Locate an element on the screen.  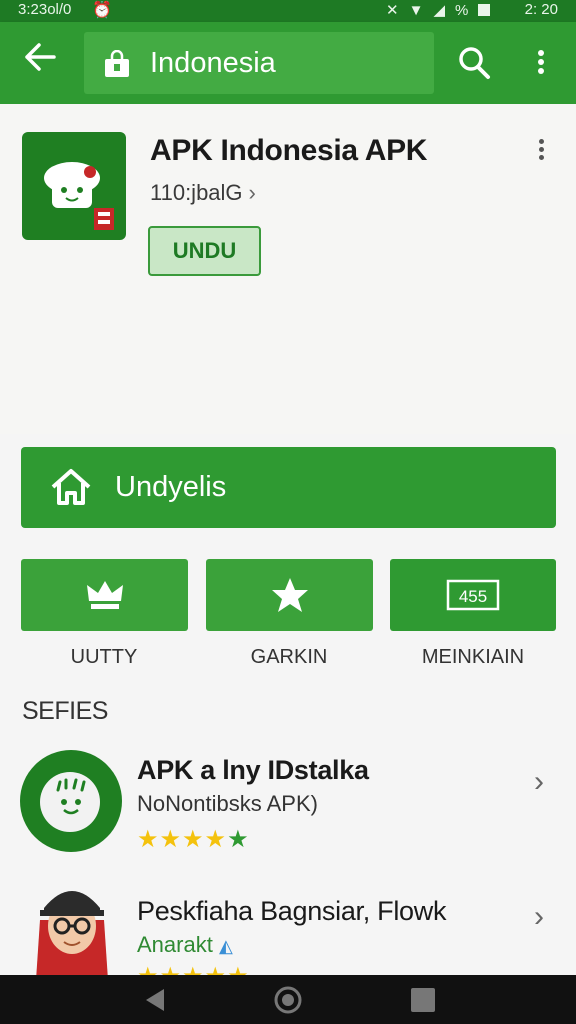
shopping-bag-icon is located at coordinates (117, 63).